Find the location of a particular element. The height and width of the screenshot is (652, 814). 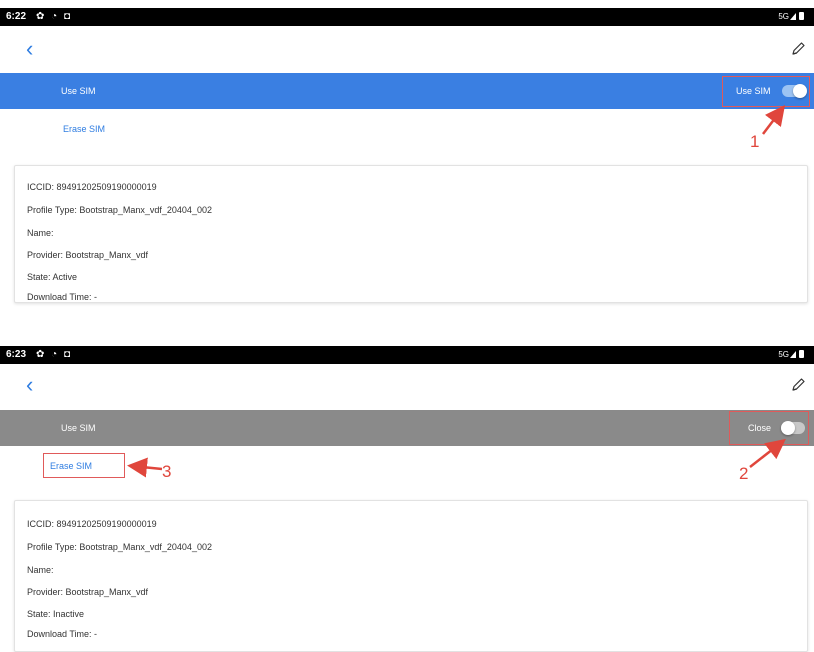

step-number-1: 1 is located at coordinates (755, 141).